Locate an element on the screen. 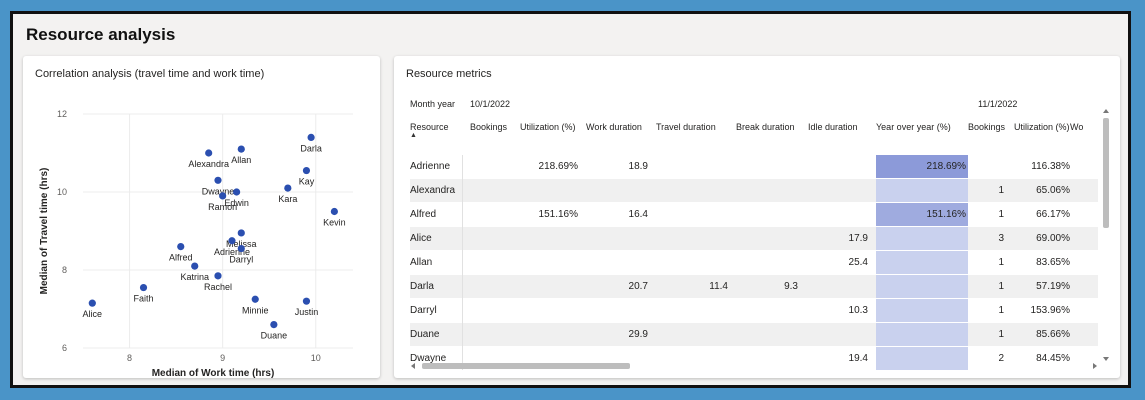 The width and height of the screenshot is (1145, 400). month-header-nov: 11/1/2022 is located at coordinates (998, 104).